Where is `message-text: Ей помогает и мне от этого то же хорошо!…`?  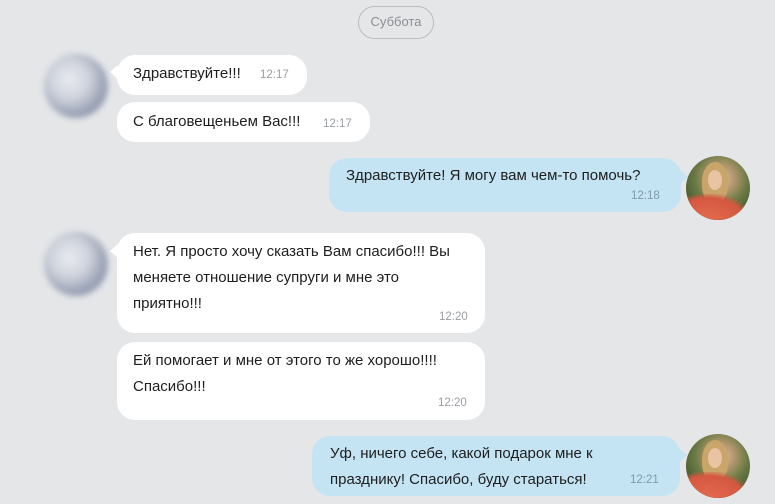 message-text: Ей помогает и мне от этого то же хорошо!… is located at coordinates (285, 373).